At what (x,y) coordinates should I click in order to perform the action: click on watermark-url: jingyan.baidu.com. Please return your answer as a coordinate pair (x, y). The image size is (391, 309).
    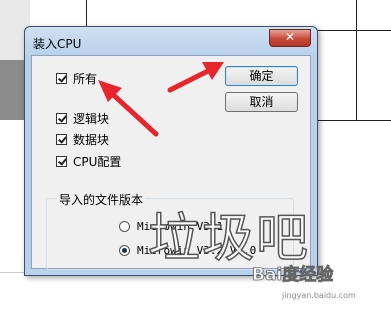
    Looking at the image, I should click on (319, 295).